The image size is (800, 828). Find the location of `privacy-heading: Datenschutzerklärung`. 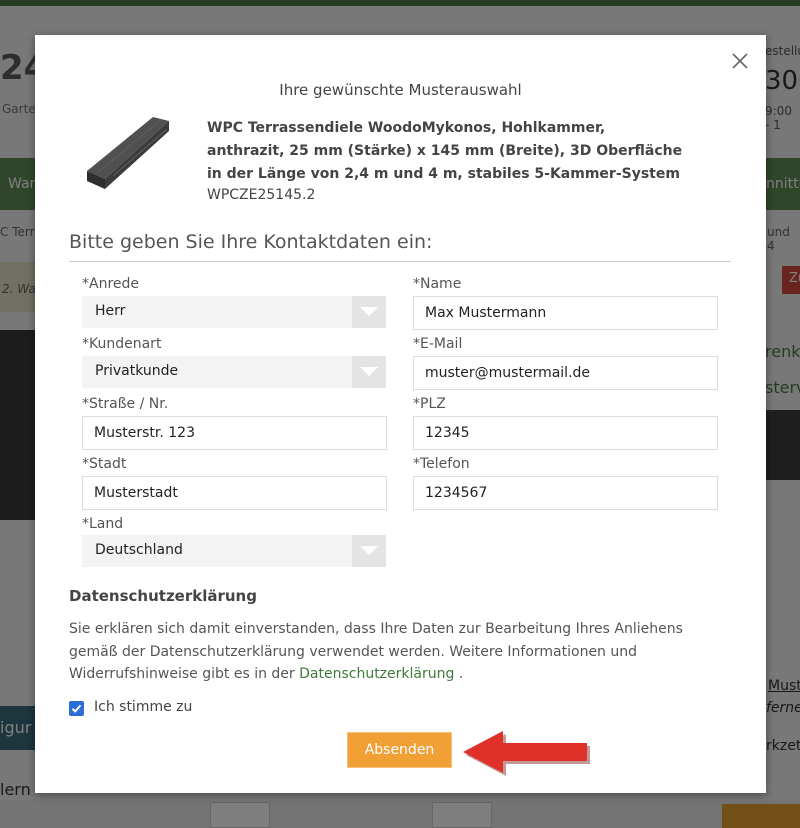

privacy-heading: Datenschutzerklärung is located at coordinates (163, 596).